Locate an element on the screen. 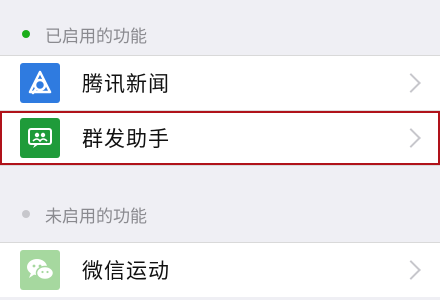  enabled-section-header: 已启用的功能 is located at coordinates (220, 34).